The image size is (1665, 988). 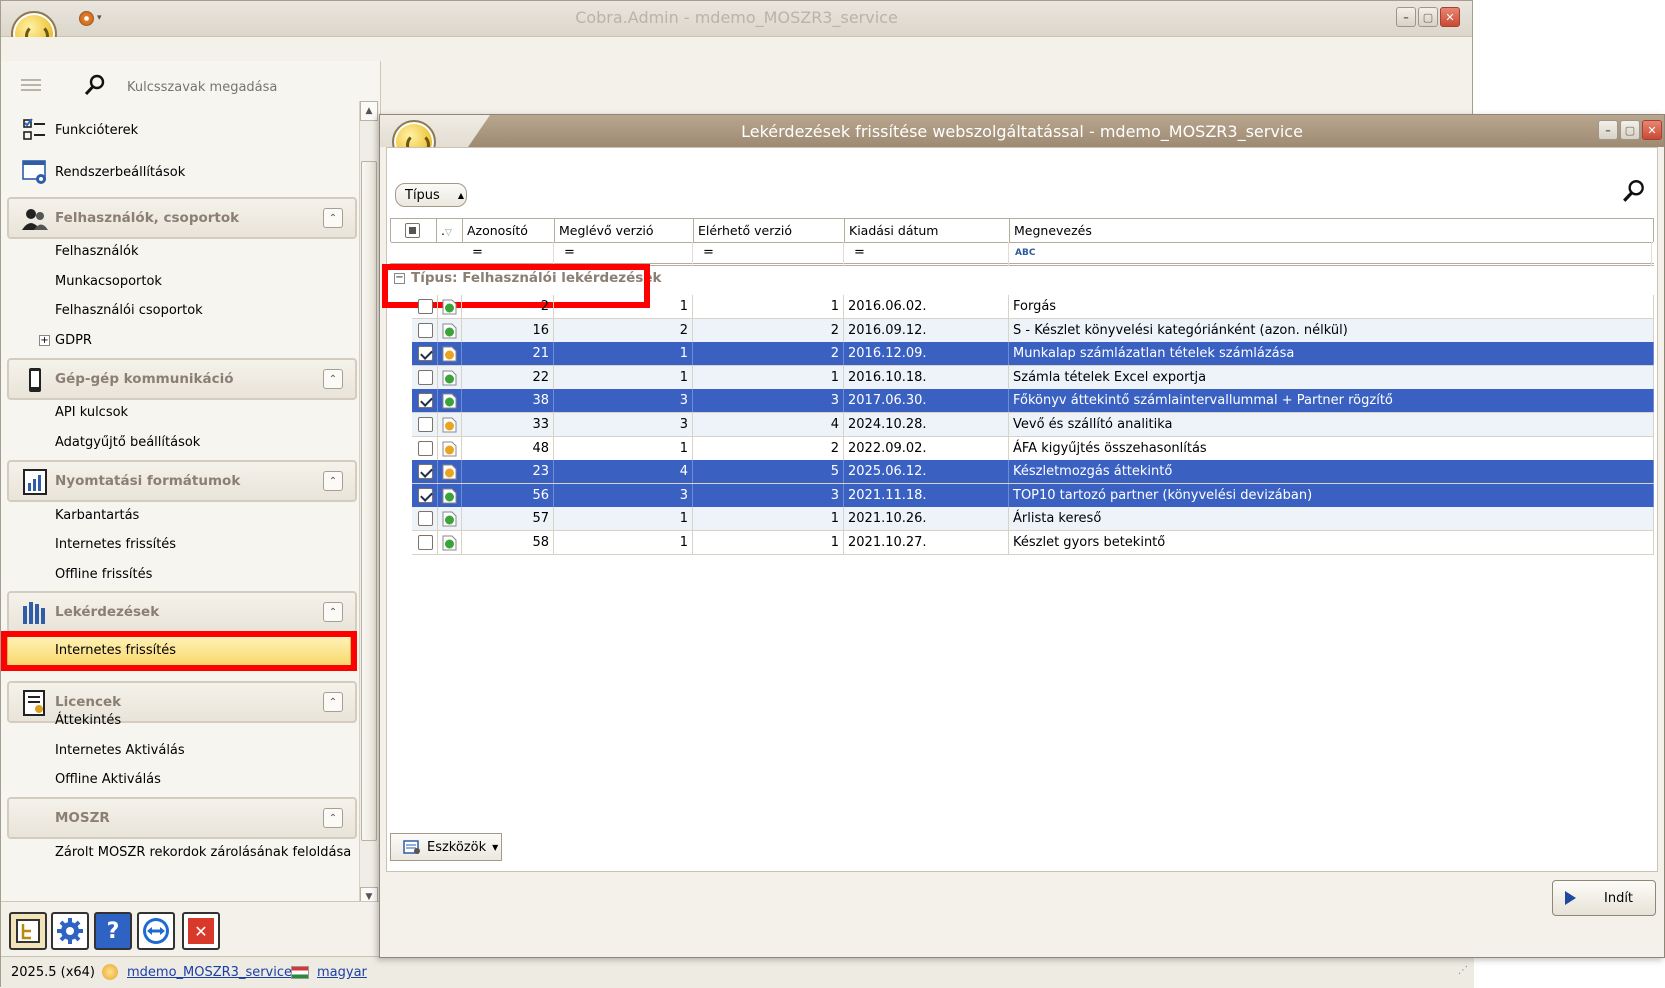 I want to click on close-button: ✕, so click(x=1450, y=17).